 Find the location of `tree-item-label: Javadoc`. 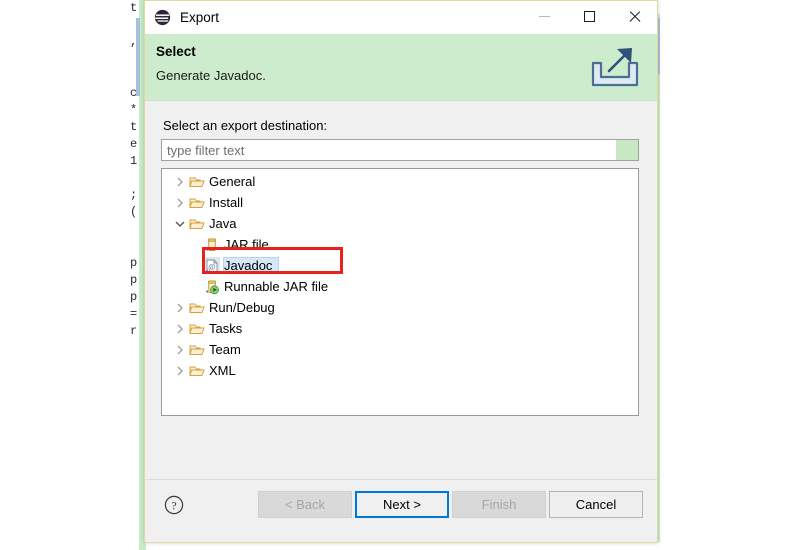

tree-item-label: Javadoc is located at coordinates (251, 265).